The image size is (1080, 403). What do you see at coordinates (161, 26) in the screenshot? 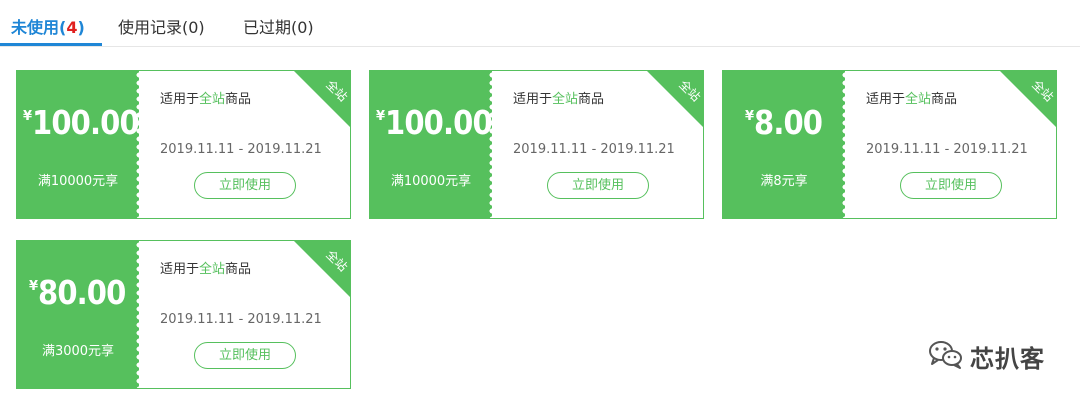
I see `tab-usage-history: 使用记录(0)` at bounding box center [161, 26].